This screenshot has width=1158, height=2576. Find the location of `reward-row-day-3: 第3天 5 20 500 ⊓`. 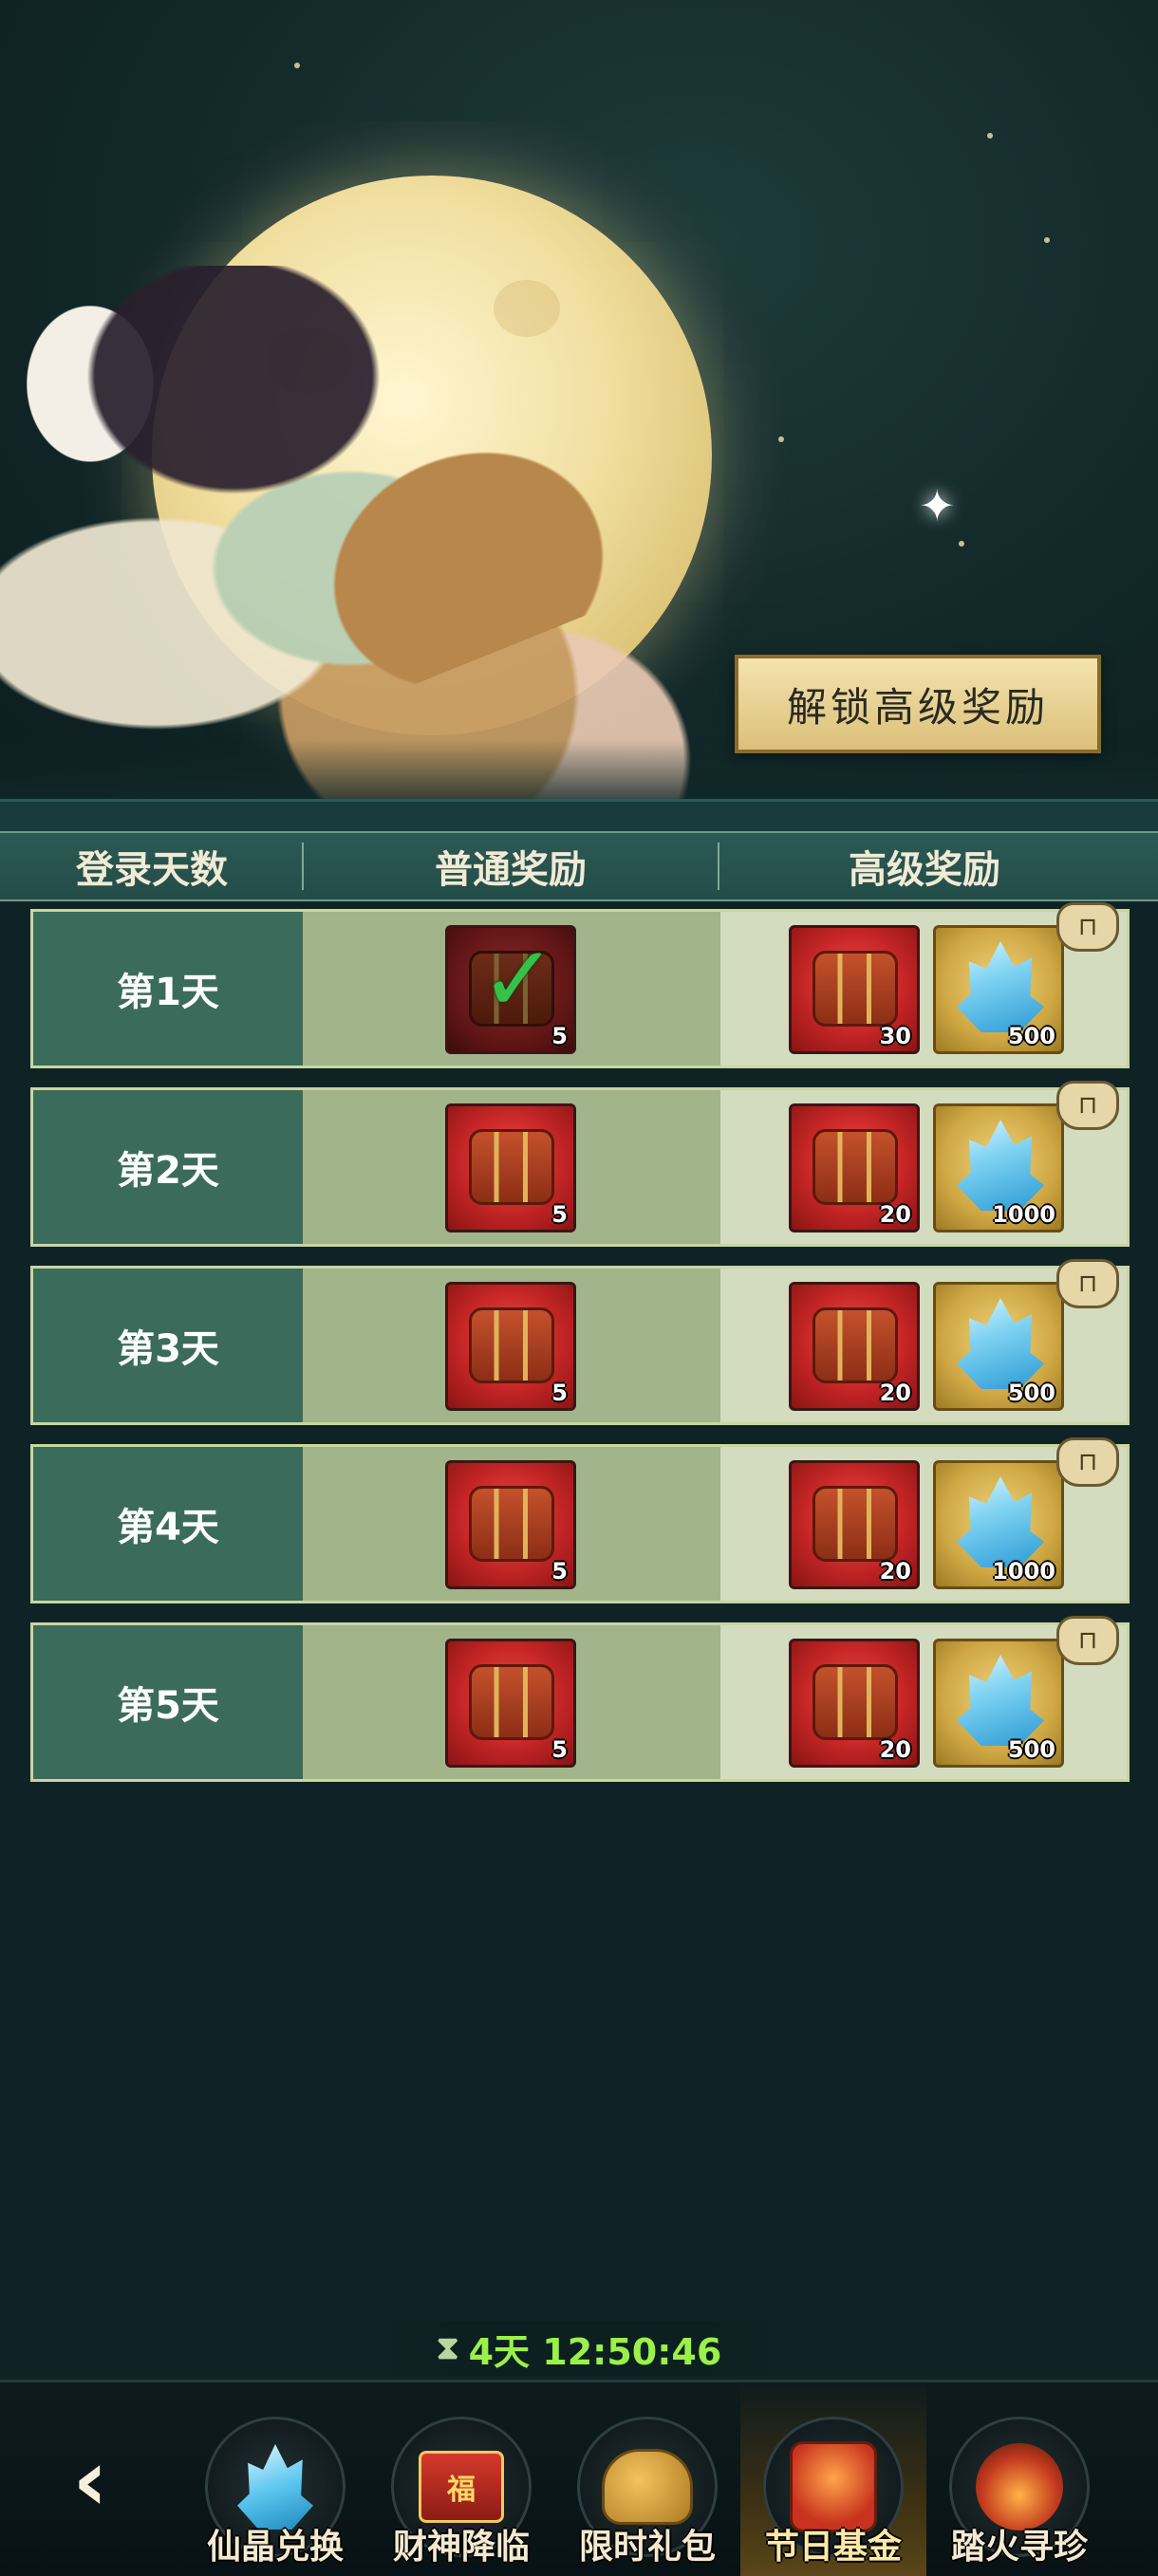

reward-row-day-3: 第3天 5 20 500 ⊓ is located at coordinates (580, 1342).